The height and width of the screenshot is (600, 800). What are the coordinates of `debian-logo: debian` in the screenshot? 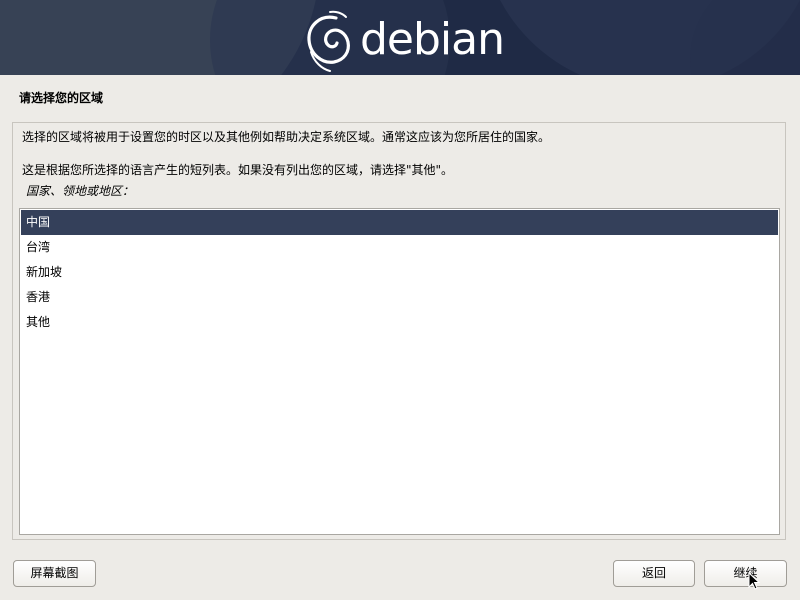 It's located at (402, 39).